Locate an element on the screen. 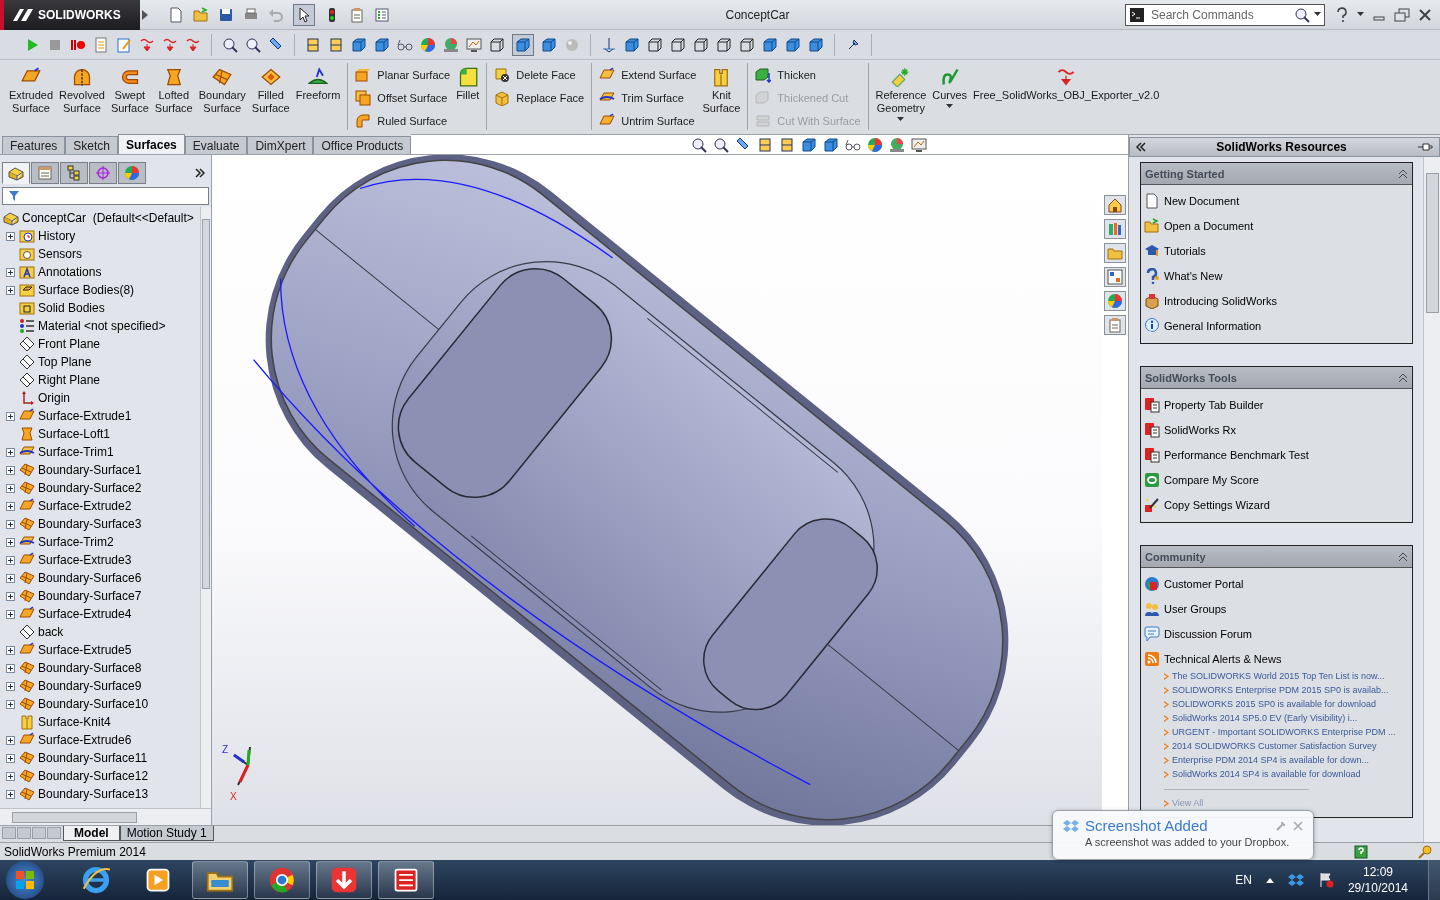  new-document-icon is located at coordinates (176, 14).